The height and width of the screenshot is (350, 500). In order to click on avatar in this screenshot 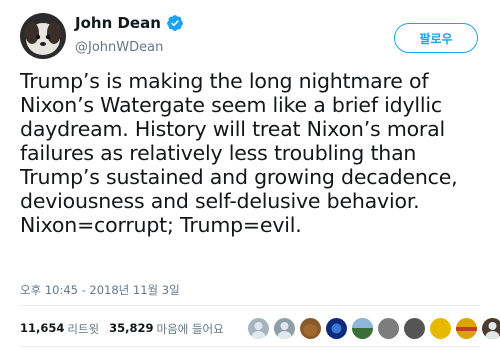, I will do `click(43, 36)`.